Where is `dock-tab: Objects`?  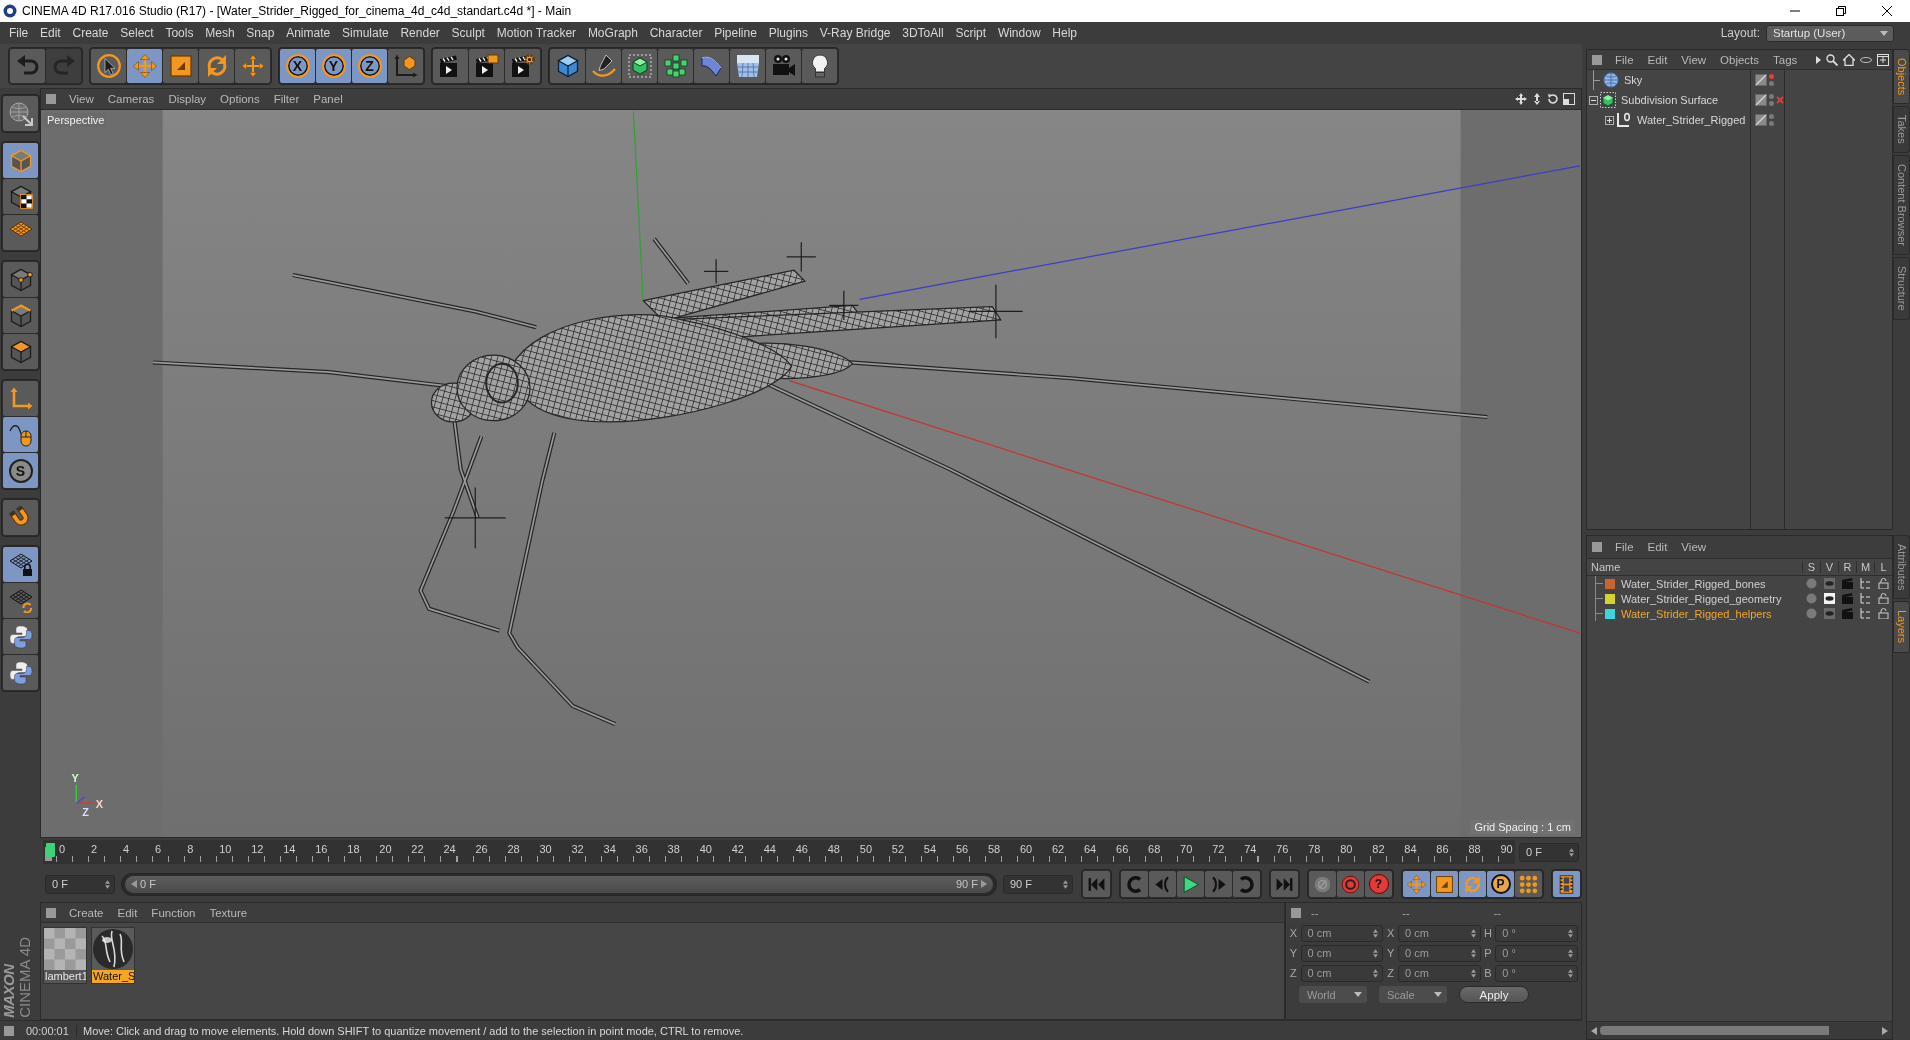 dock-tab: Objects is located at coordinates (1901, 77).